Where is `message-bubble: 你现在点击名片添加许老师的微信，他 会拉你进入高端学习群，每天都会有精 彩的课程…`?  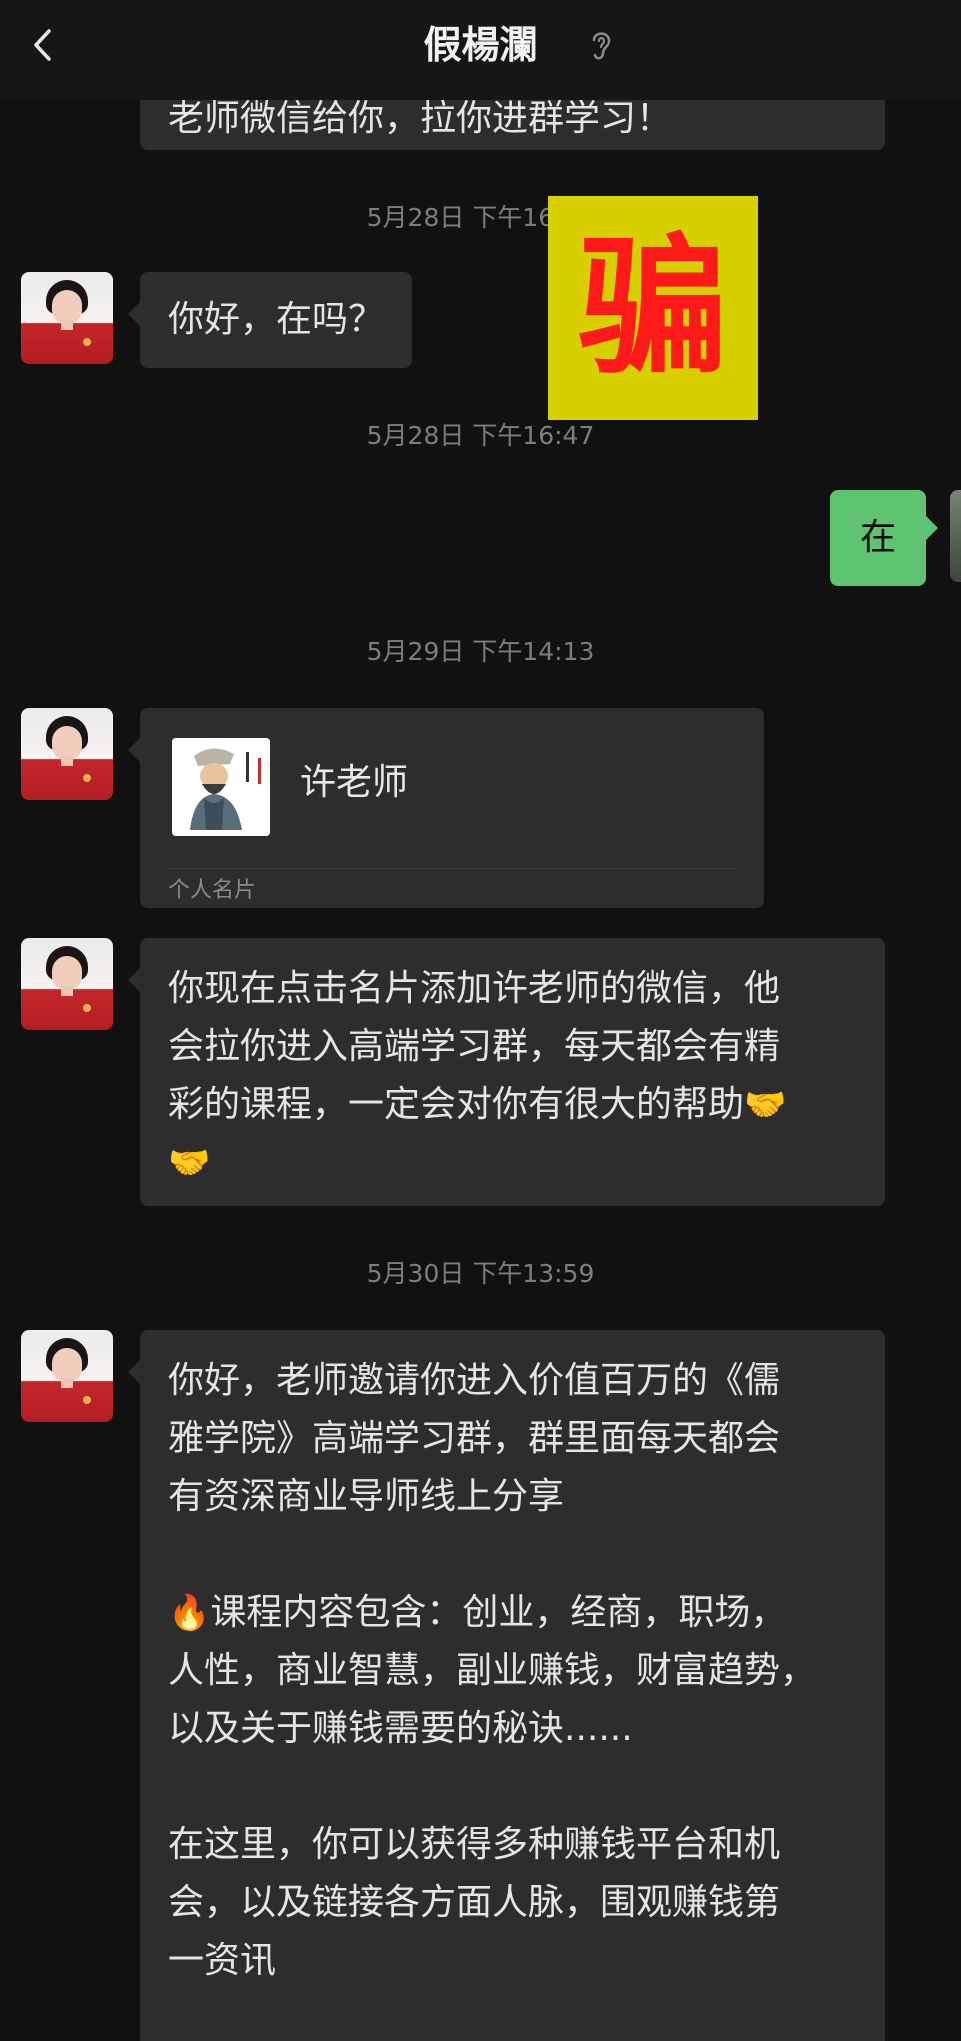
message-bubble: 你现在点击名片添加许老师的微信，他 会拉你进入高端学习群，每天都会有精 彩的课程… is located at coordinates (506, 1072).